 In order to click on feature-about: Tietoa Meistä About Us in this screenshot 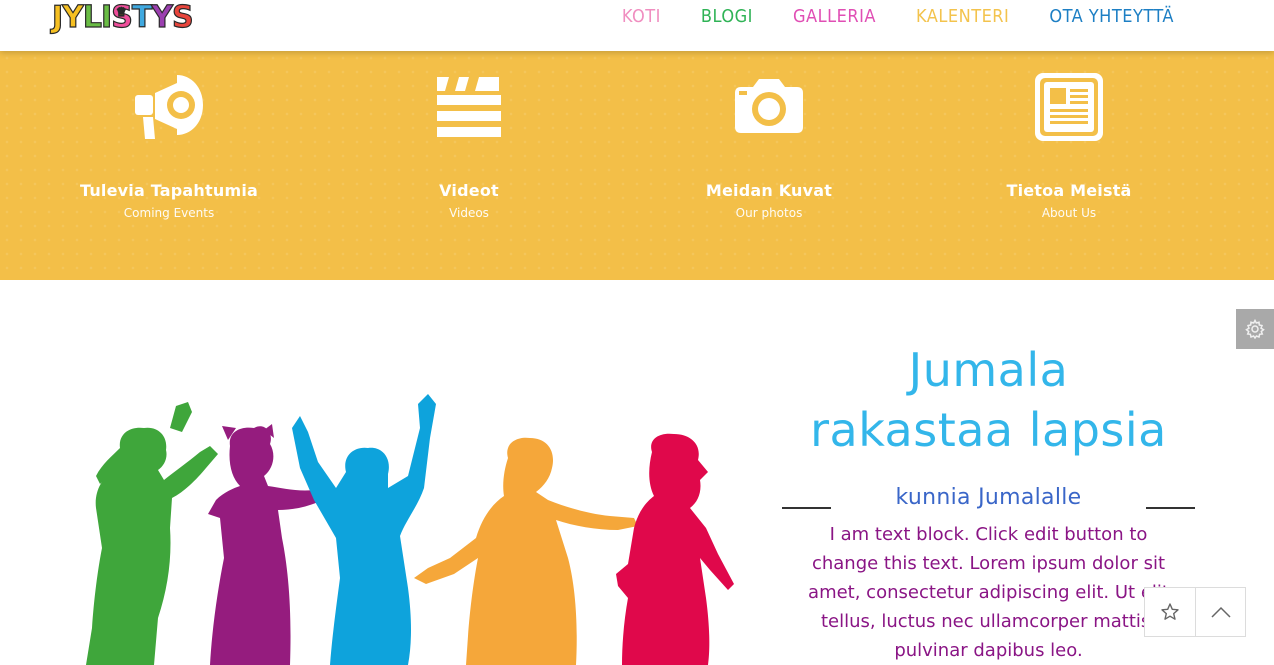, I will do `click(1069, 145)`.